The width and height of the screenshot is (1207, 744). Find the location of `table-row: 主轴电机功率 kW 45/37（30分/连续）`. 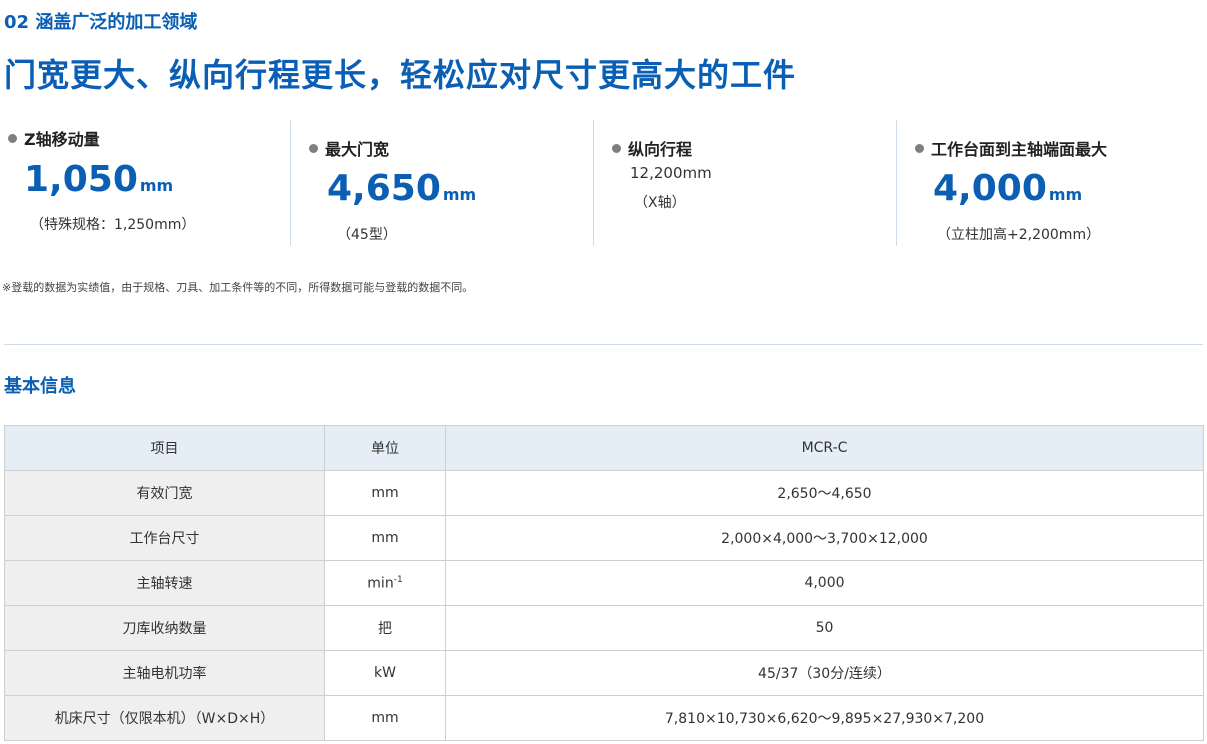

table-row: 主轴电机功率 kW 45/37（30分/连续） is located at coordinates (604, 673).